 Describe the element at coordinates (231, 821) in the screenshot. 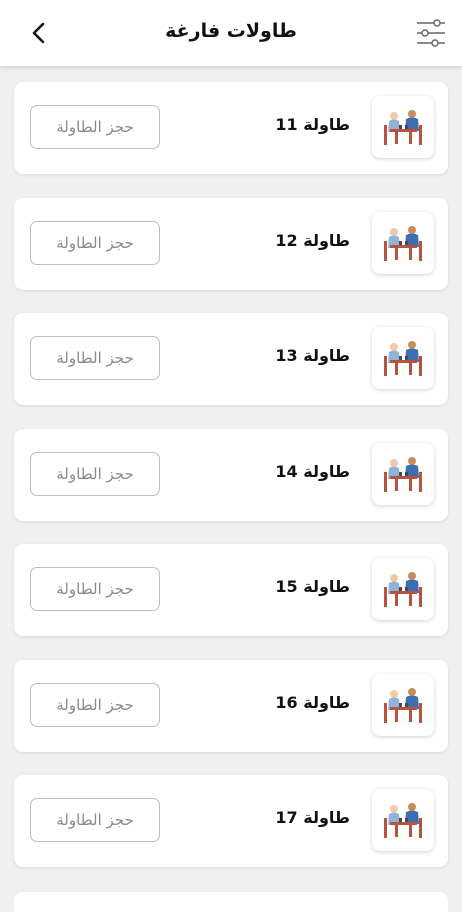

I see `table-card: طاولة 17 حجز الطاولة` at that location.